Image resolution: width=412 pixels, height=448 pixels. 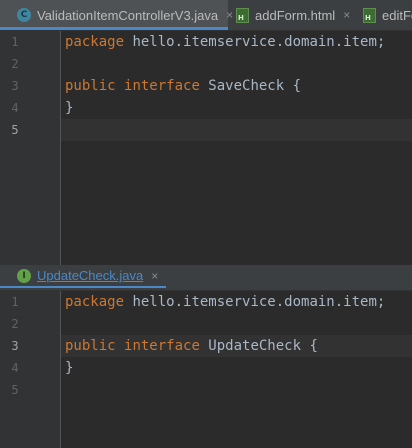 What do you see at coordinates (15, 390) in the screenshot?
I see `line-number: 5` at bounding box center [15, 390].